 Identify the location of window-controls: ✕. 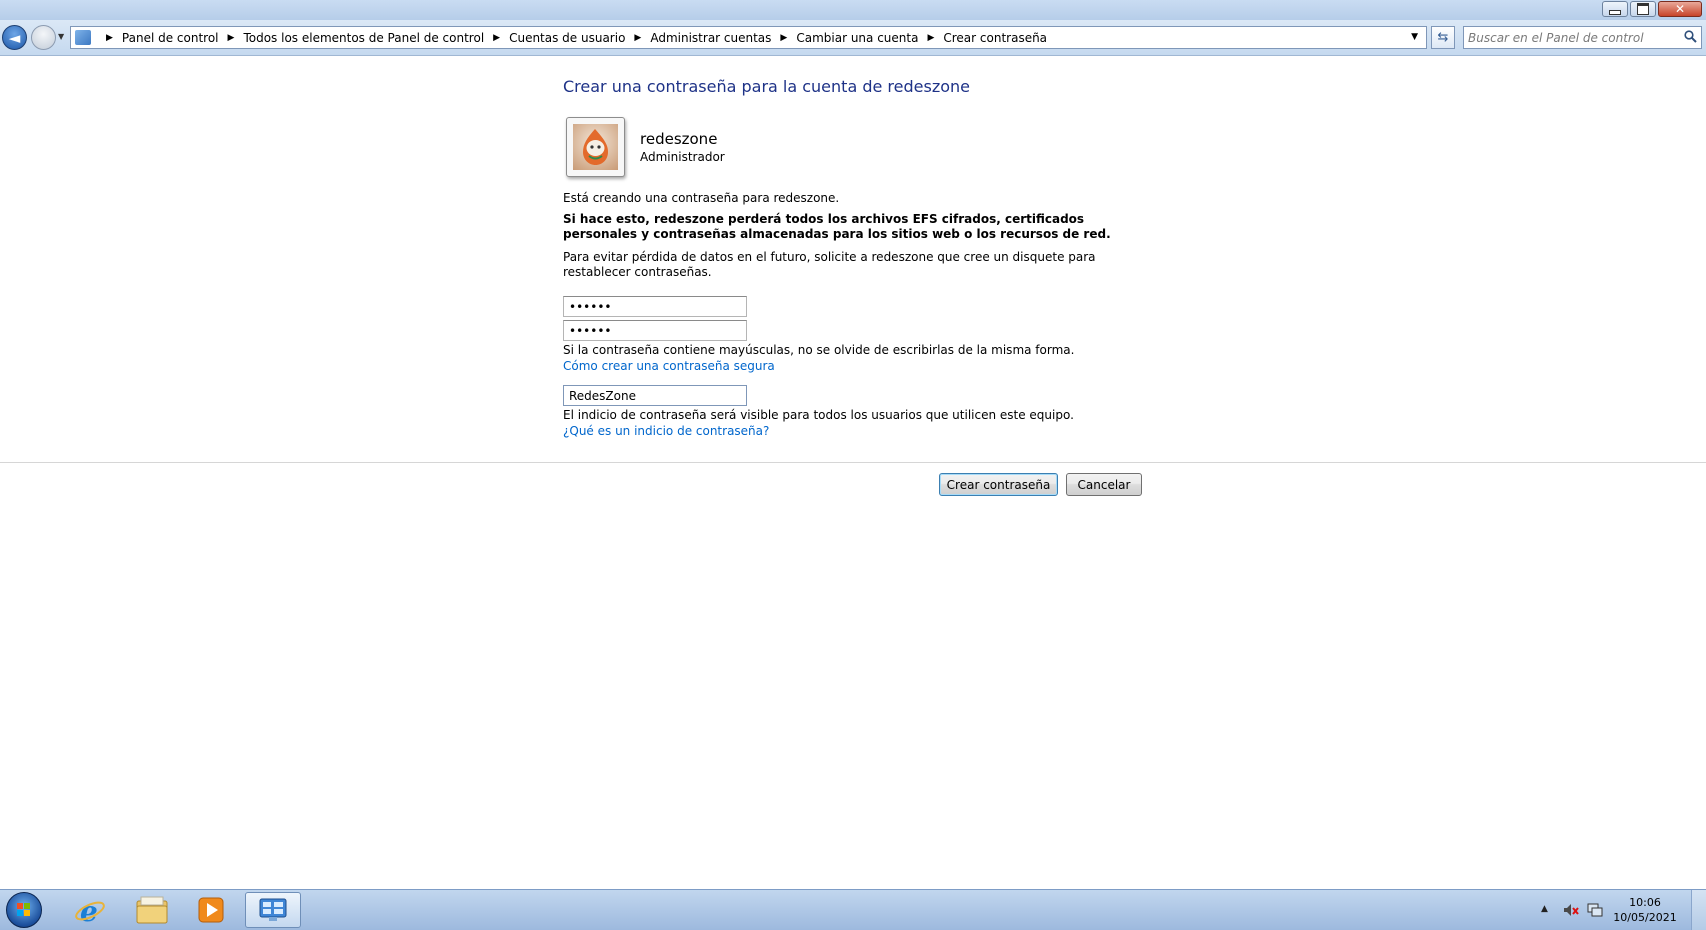
(1651, 10).